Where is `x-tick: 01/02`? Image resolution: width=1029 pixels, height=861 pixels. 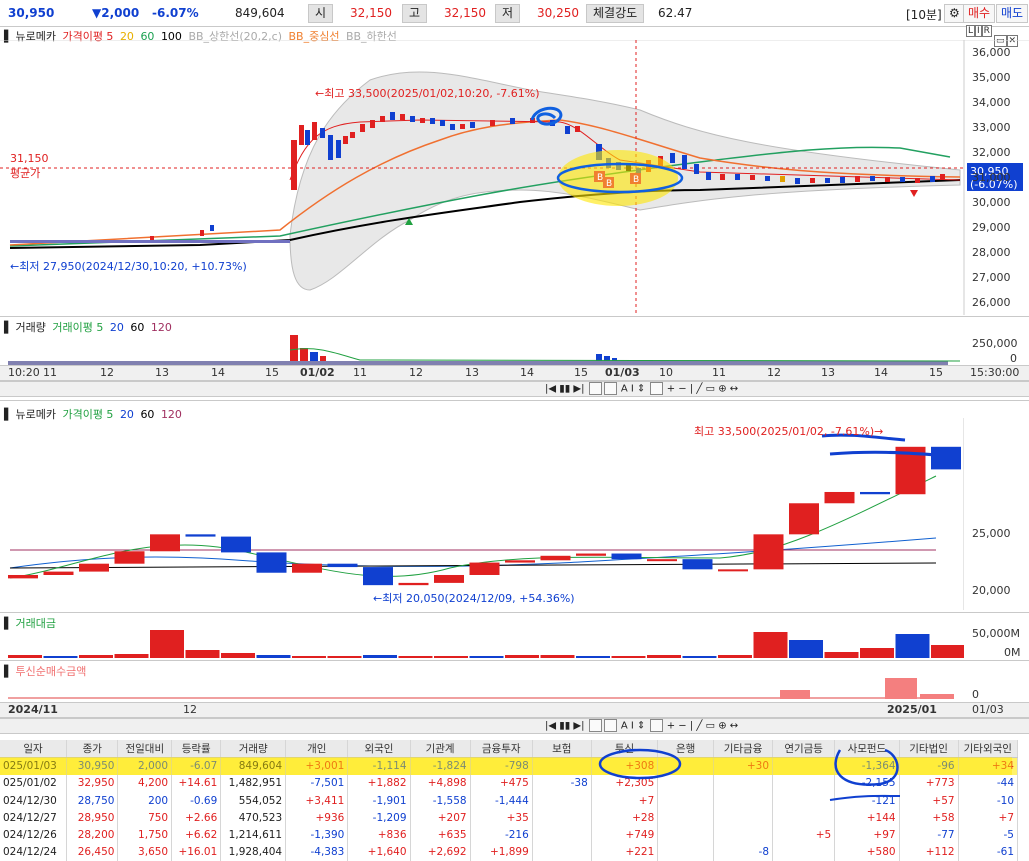
x-tick: 01/02 is located at coordinates (317, 372).